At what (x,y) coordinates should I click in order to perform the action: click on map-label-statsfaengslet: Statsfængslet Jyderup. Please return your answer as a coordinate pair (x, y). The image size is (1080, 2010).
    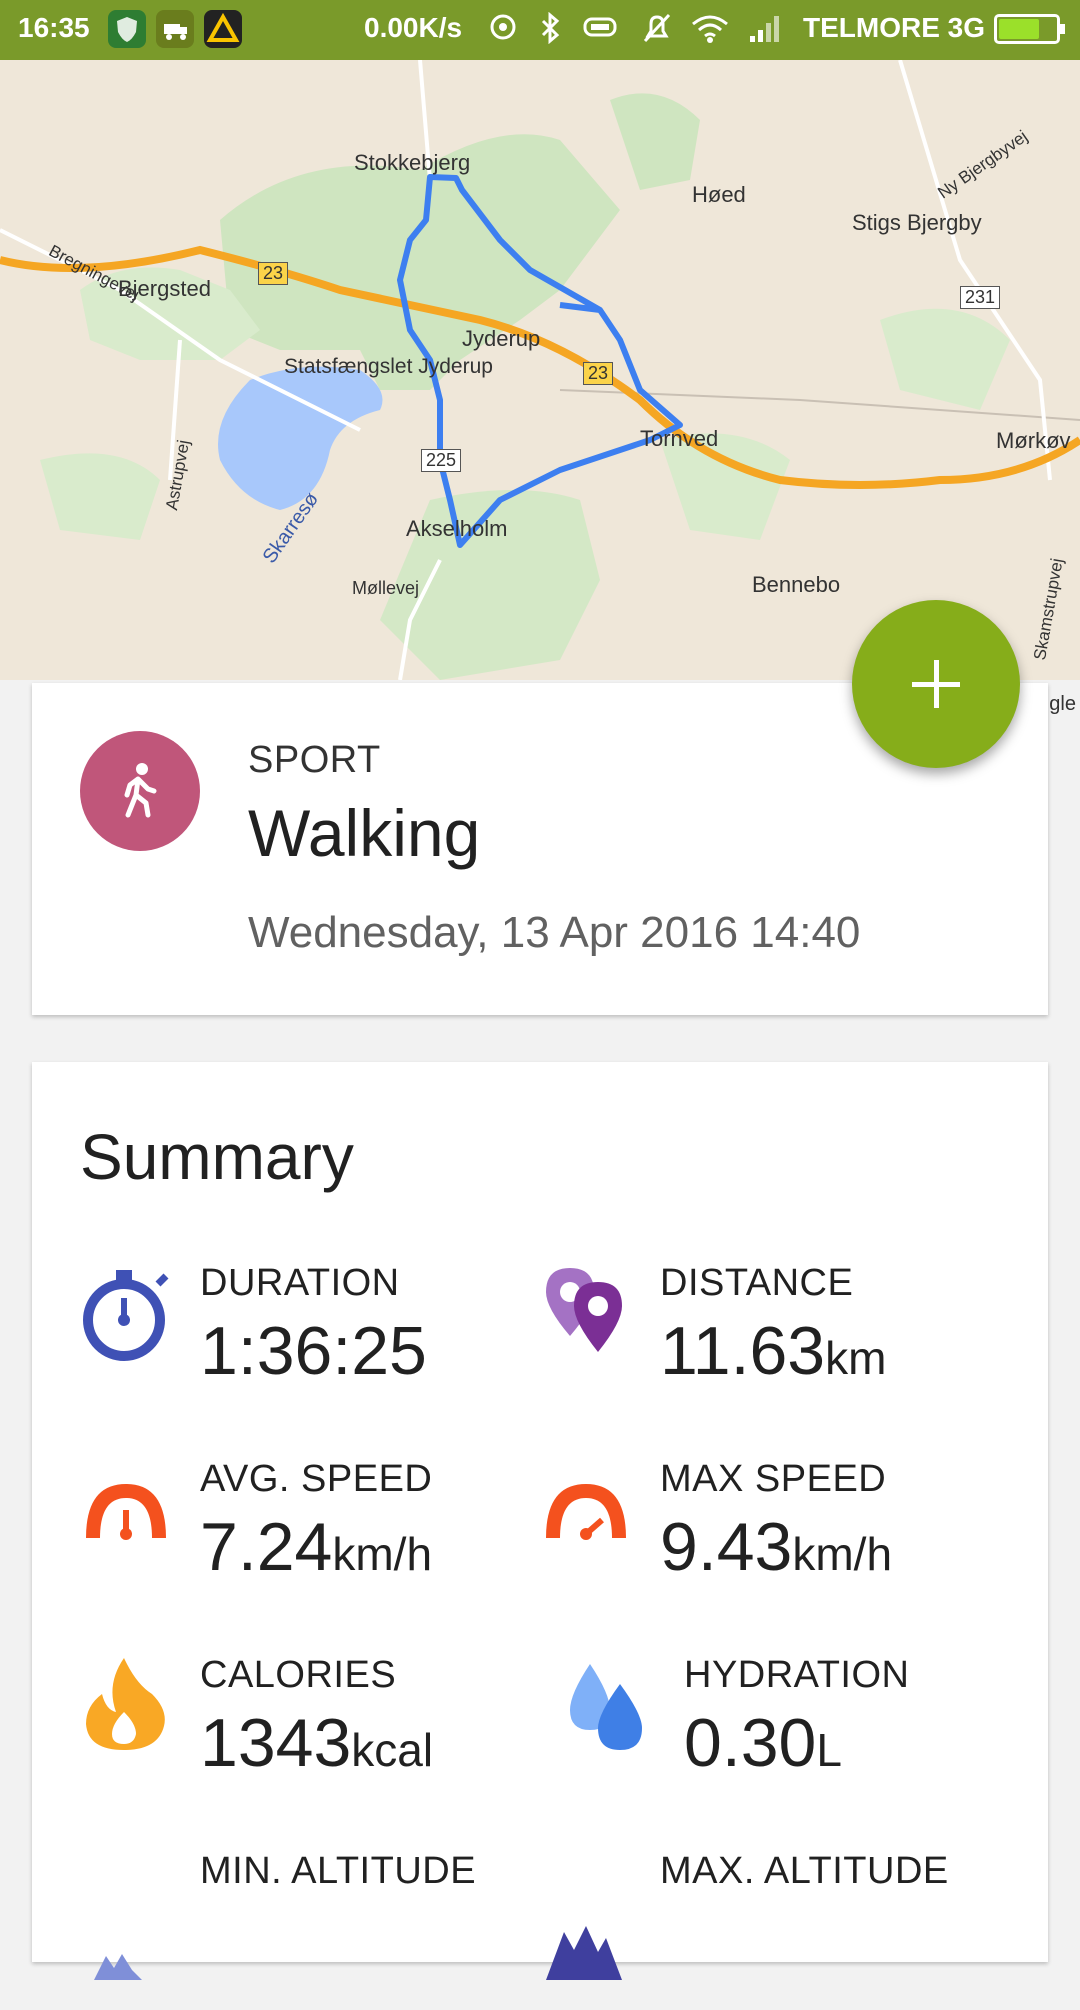
    Looking at the image, I should click on (388, 366).